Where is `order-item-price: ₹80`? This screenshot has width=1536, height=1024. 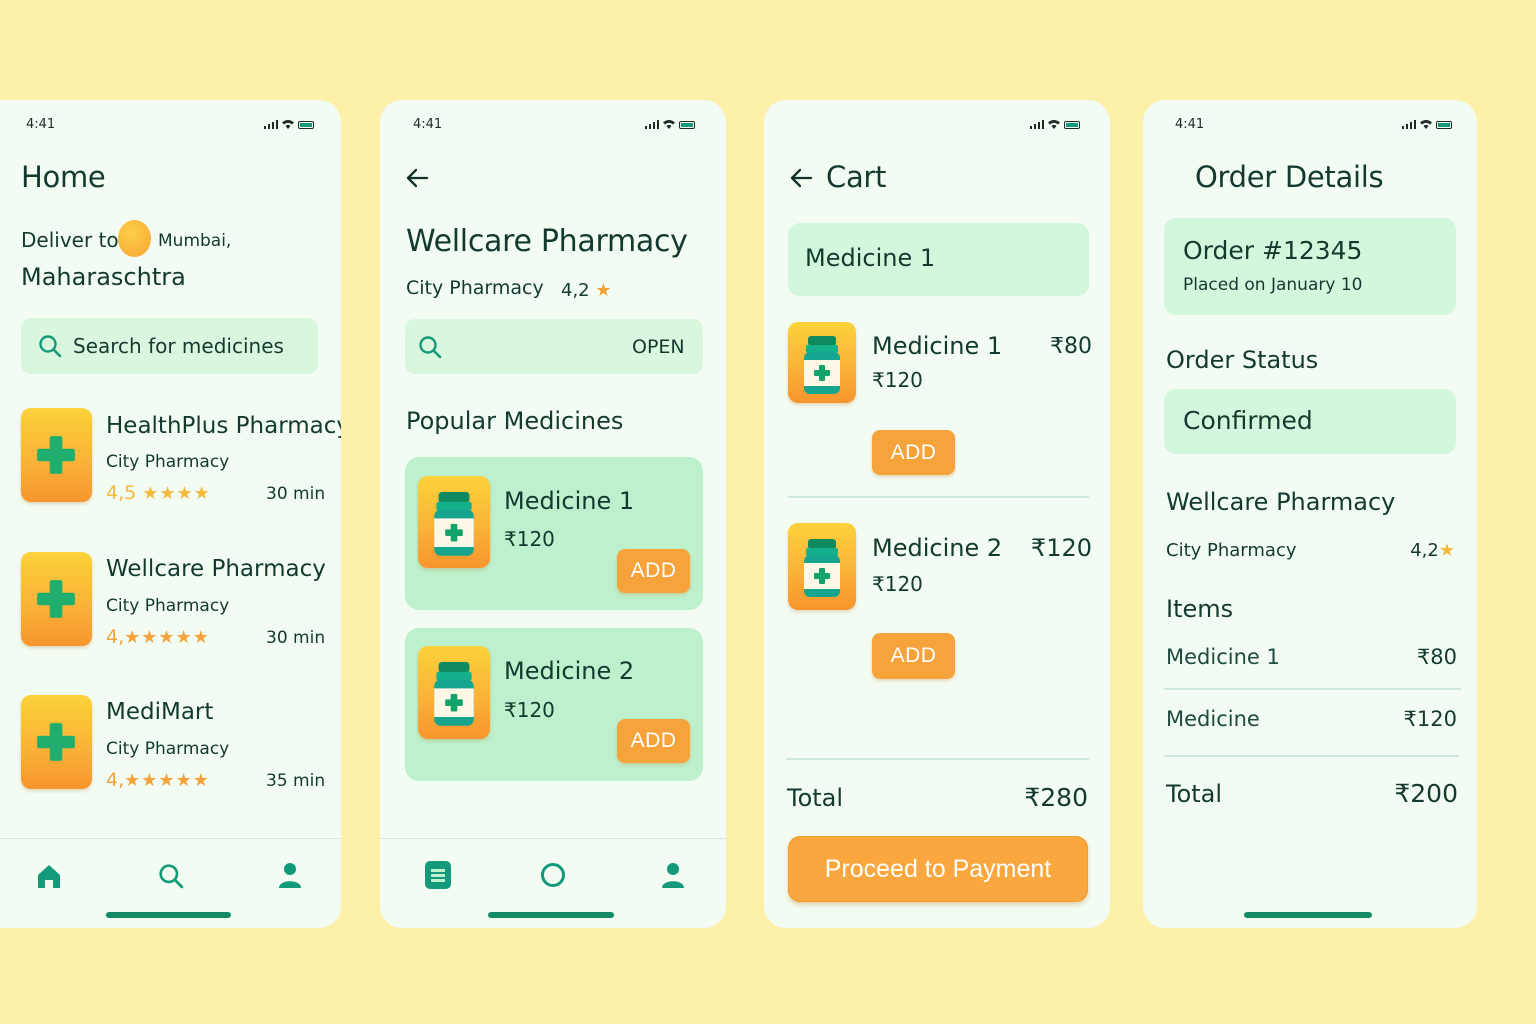 order-item-price: ₹80 is located at coordinates (1436, 657).